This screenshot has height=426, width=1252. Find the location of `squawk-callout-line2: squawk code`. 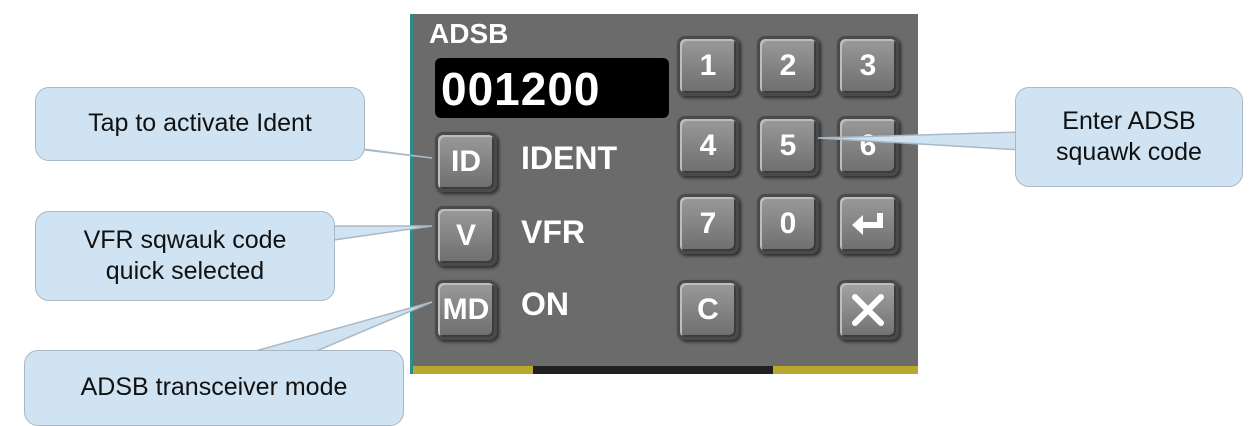

squawk-callout-line2: squawk code is located at coordinates (1129, 152).